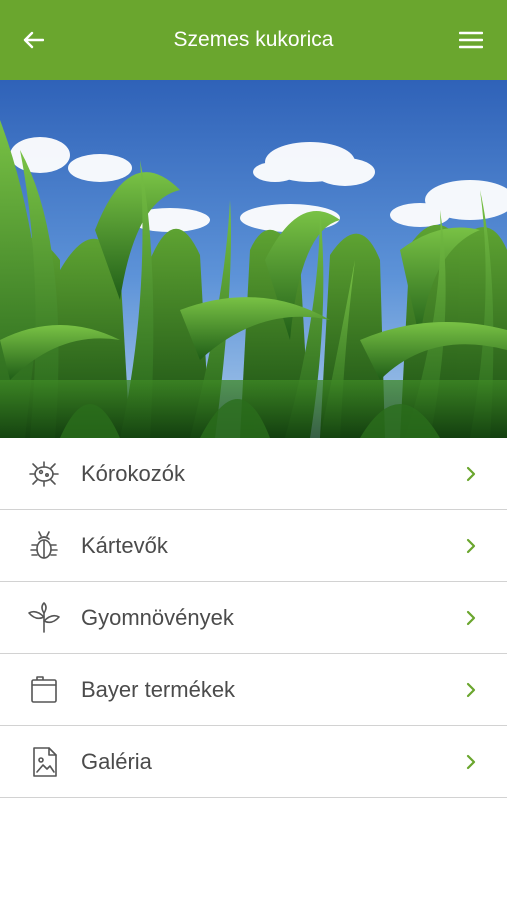  I want to click on list-item-label: Galéria, so click(116, 761).